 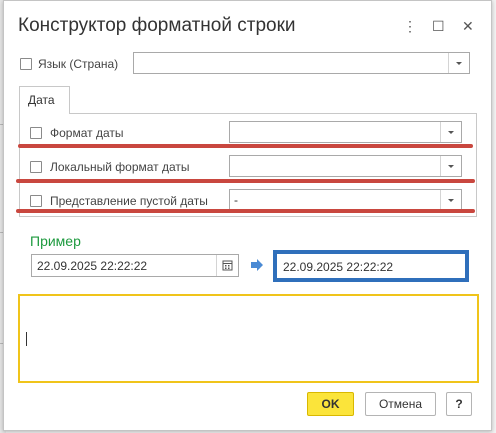 I want to click on example-date-input: 22.09.2025 22:22:22, so click(x=135, y=265).